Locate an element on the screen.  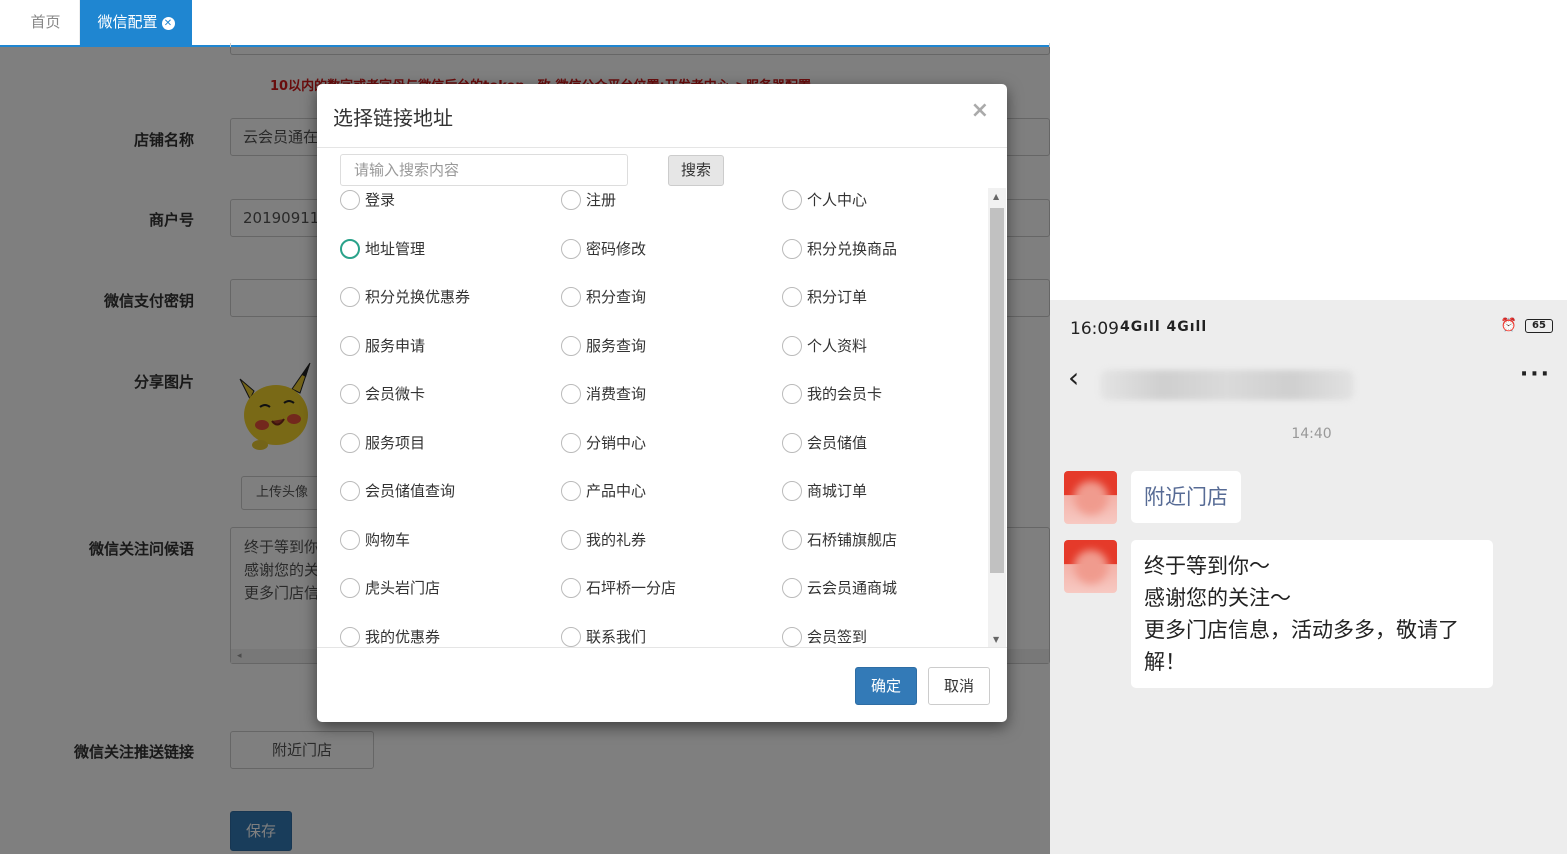
option-list-scrollbar: ▲ ▼ is located at coordinates (997, 417).